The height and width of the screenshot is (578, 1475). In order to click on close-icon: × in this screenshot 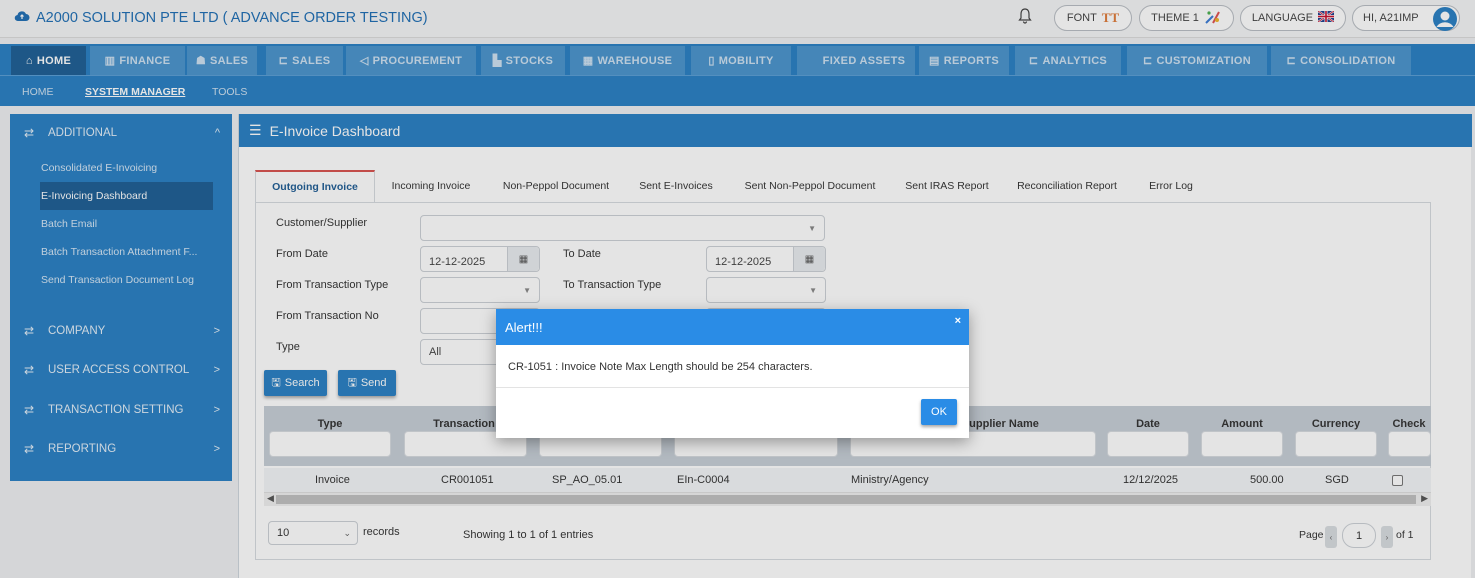, I will do `click(958, 321)`.